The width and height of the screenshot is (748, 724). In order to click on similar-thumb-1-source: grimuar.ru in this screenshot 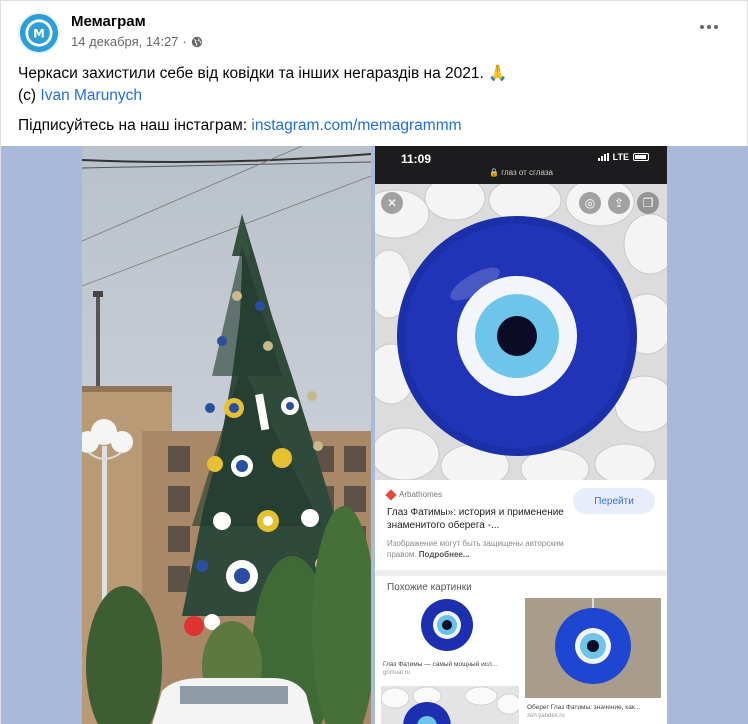, I will do `click(397, 673)`.